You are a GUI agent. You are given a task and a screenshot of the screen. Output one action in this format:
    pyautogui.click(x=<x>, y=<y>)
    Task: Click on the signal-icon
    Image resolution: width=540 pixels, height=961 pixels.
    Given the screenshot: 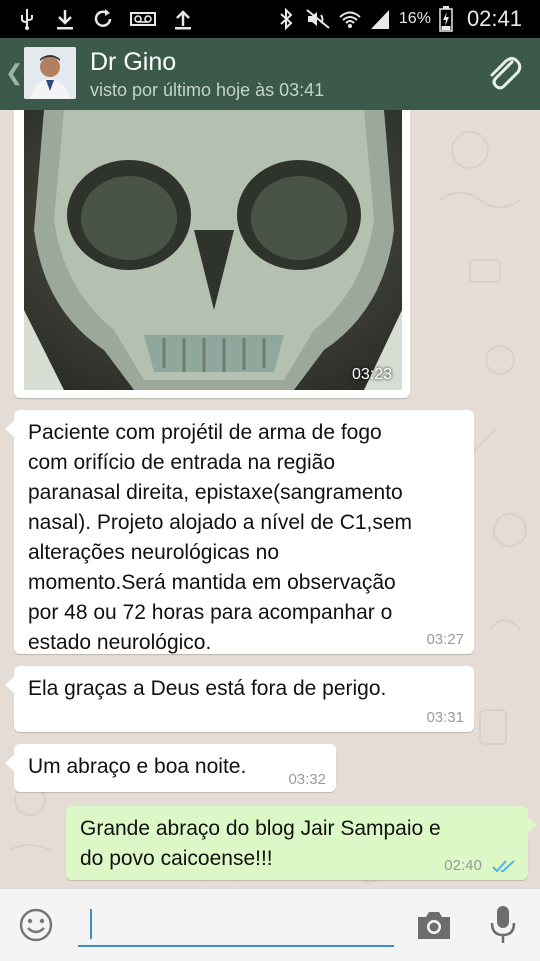 What is the action you would take?
    pyautogui.click(x=379, y=19)
    